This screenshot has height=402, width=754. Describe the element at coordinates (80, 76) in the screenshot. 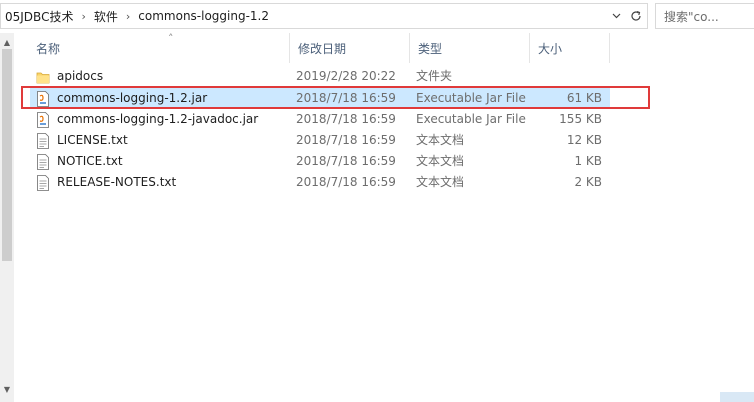

I see `file-name: apidocs` at that location.